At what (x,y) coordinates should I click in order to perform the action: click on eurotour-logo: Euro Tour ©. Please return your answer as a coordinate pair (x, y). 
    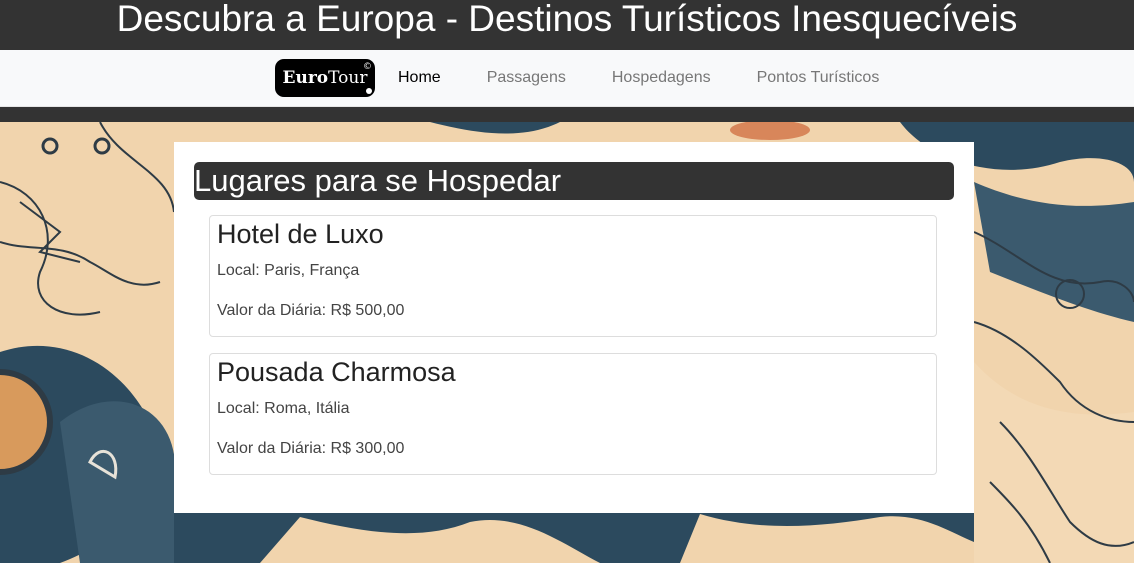
    Looking at the image, I should click on (325, 78).